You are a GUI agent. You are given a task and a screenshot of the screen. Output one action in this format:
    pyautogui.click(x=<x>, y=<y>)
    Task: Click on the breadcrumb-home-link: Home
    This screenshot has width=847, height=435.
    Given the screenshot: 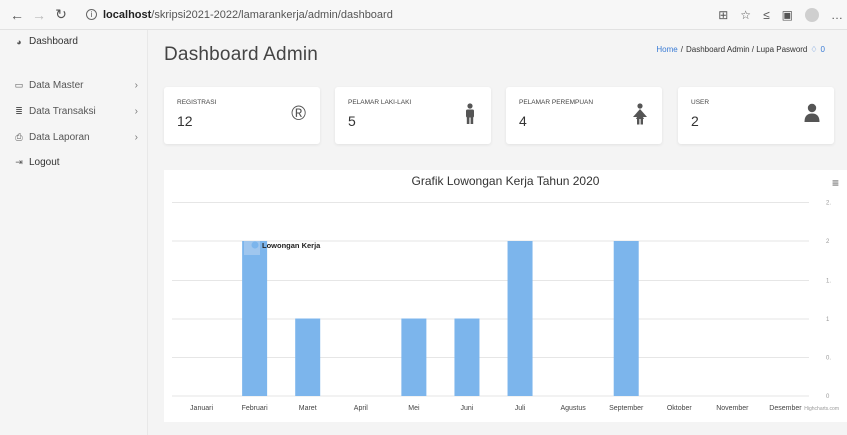 What is the action you would take?
    pyautogui.click(x=666, y=49)
    